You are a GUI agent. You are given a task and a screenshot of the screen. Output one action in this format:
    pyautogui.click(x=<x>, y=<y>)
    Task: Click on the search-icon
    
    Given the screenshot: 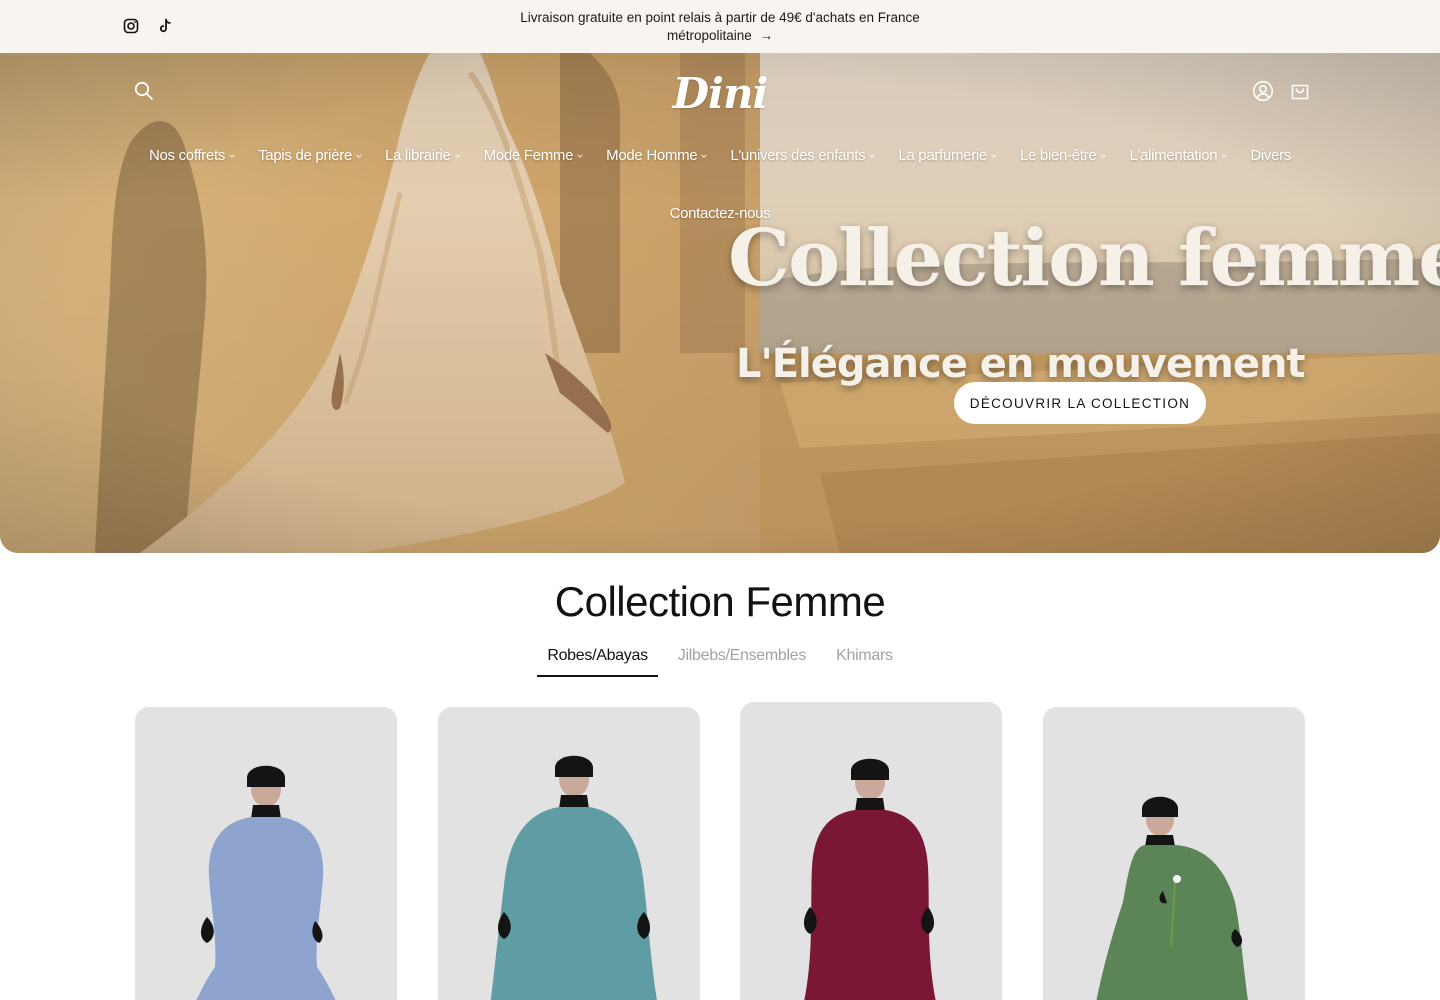 What is the action you would take?
    pyautogui.click(x=145, y=92)
    